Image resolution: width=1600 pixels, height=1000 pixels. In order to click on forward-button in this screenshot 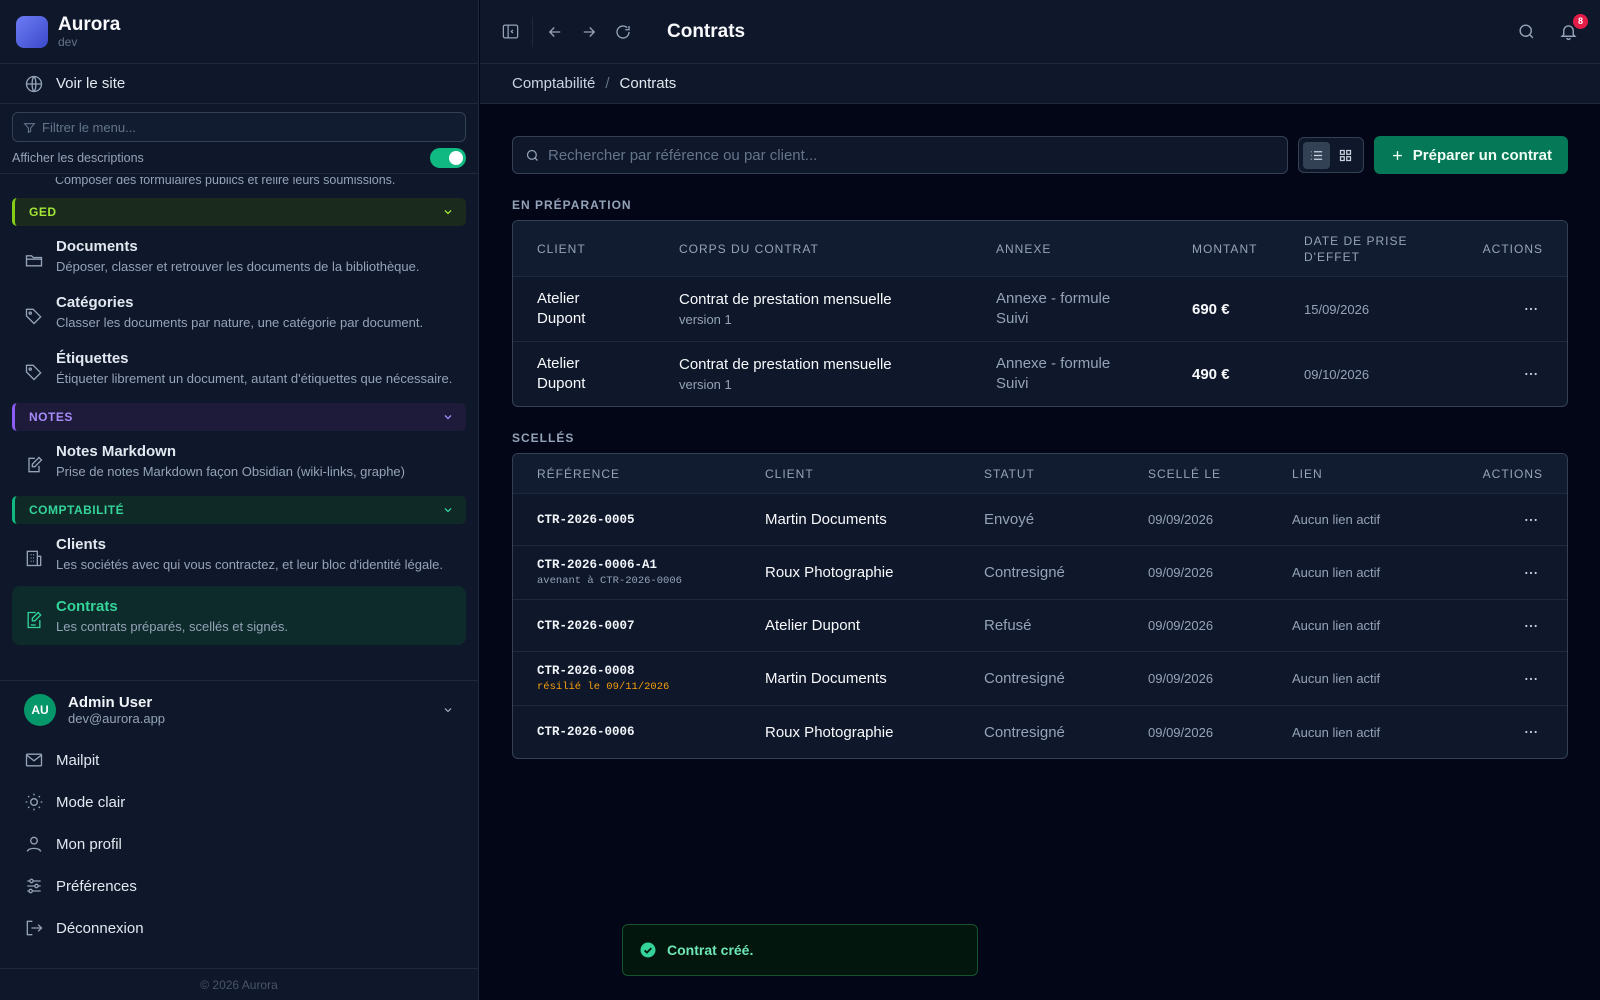, I will do `click(589, 32)`.